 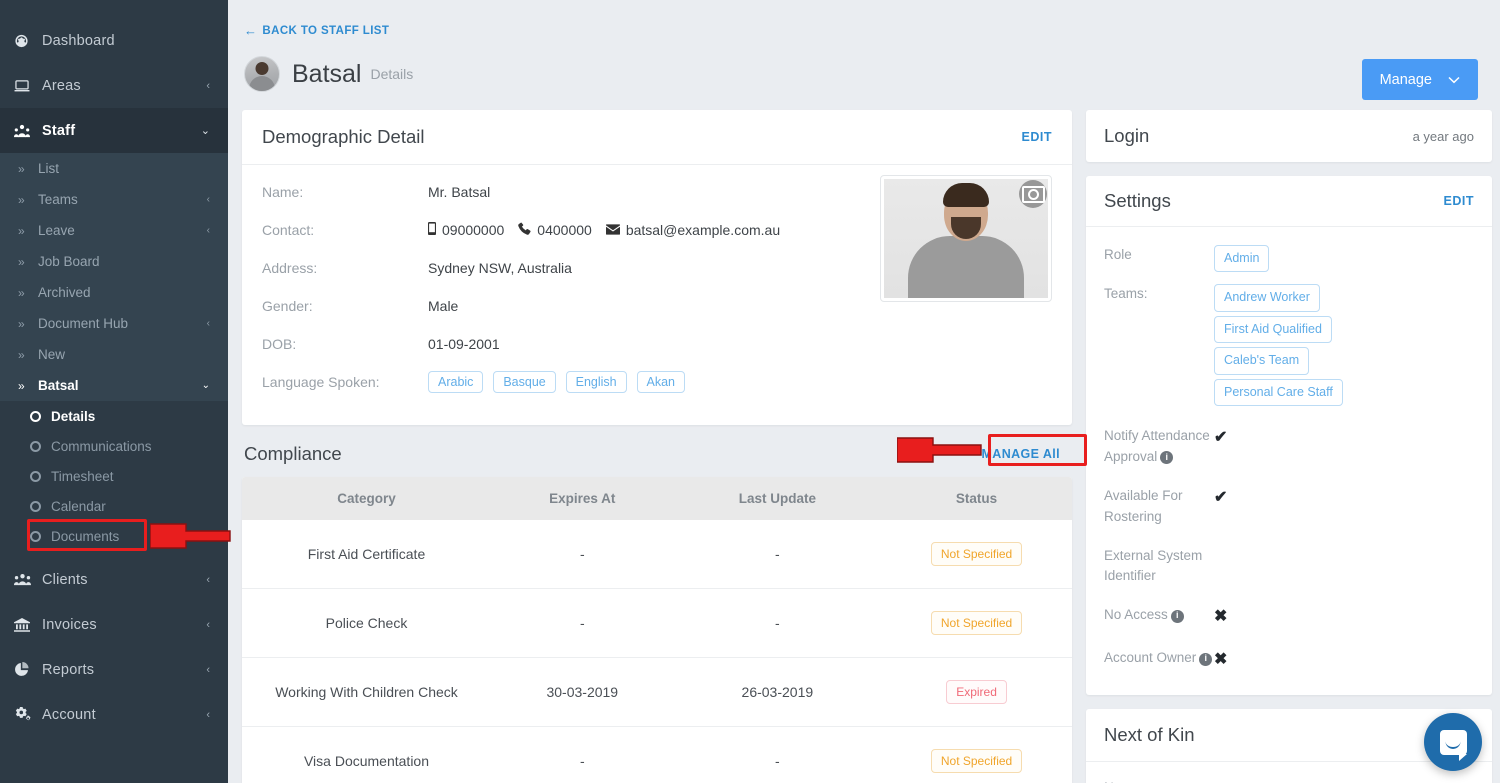 I want to click on language-chip: Arabic, so click(x=456, y=382).